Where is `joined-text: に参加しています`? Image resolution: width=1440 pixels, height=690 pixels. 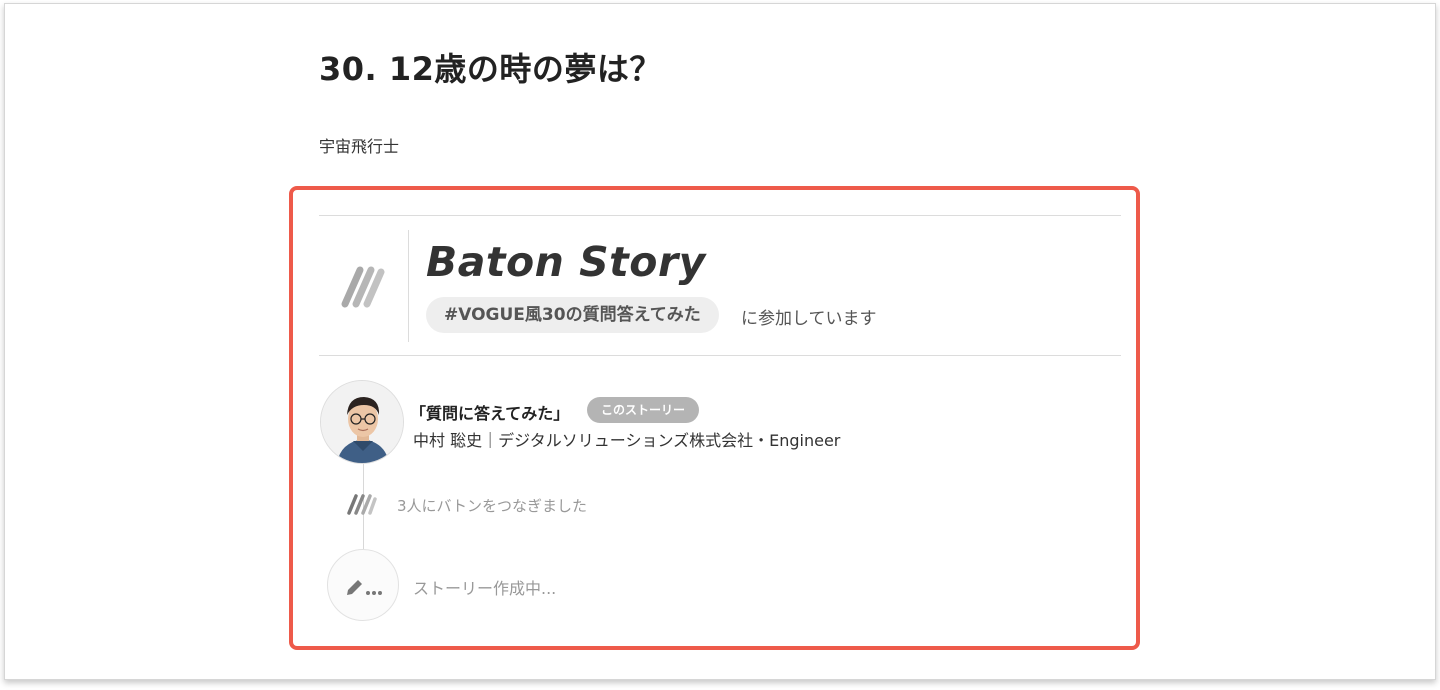
joined-text: に参加しています is located at coordinates (809, 319).